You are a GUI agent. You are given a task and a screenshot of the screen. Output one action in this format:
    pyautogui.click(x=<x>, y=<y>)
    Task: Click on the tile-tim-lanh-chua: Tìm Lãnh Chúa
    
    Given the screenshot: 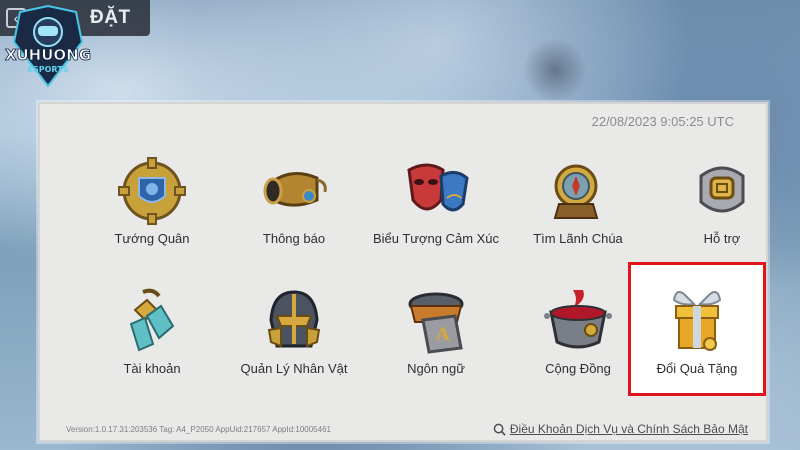 What is the action you would take?
    pyautogui.click(x=578, y=201)
    